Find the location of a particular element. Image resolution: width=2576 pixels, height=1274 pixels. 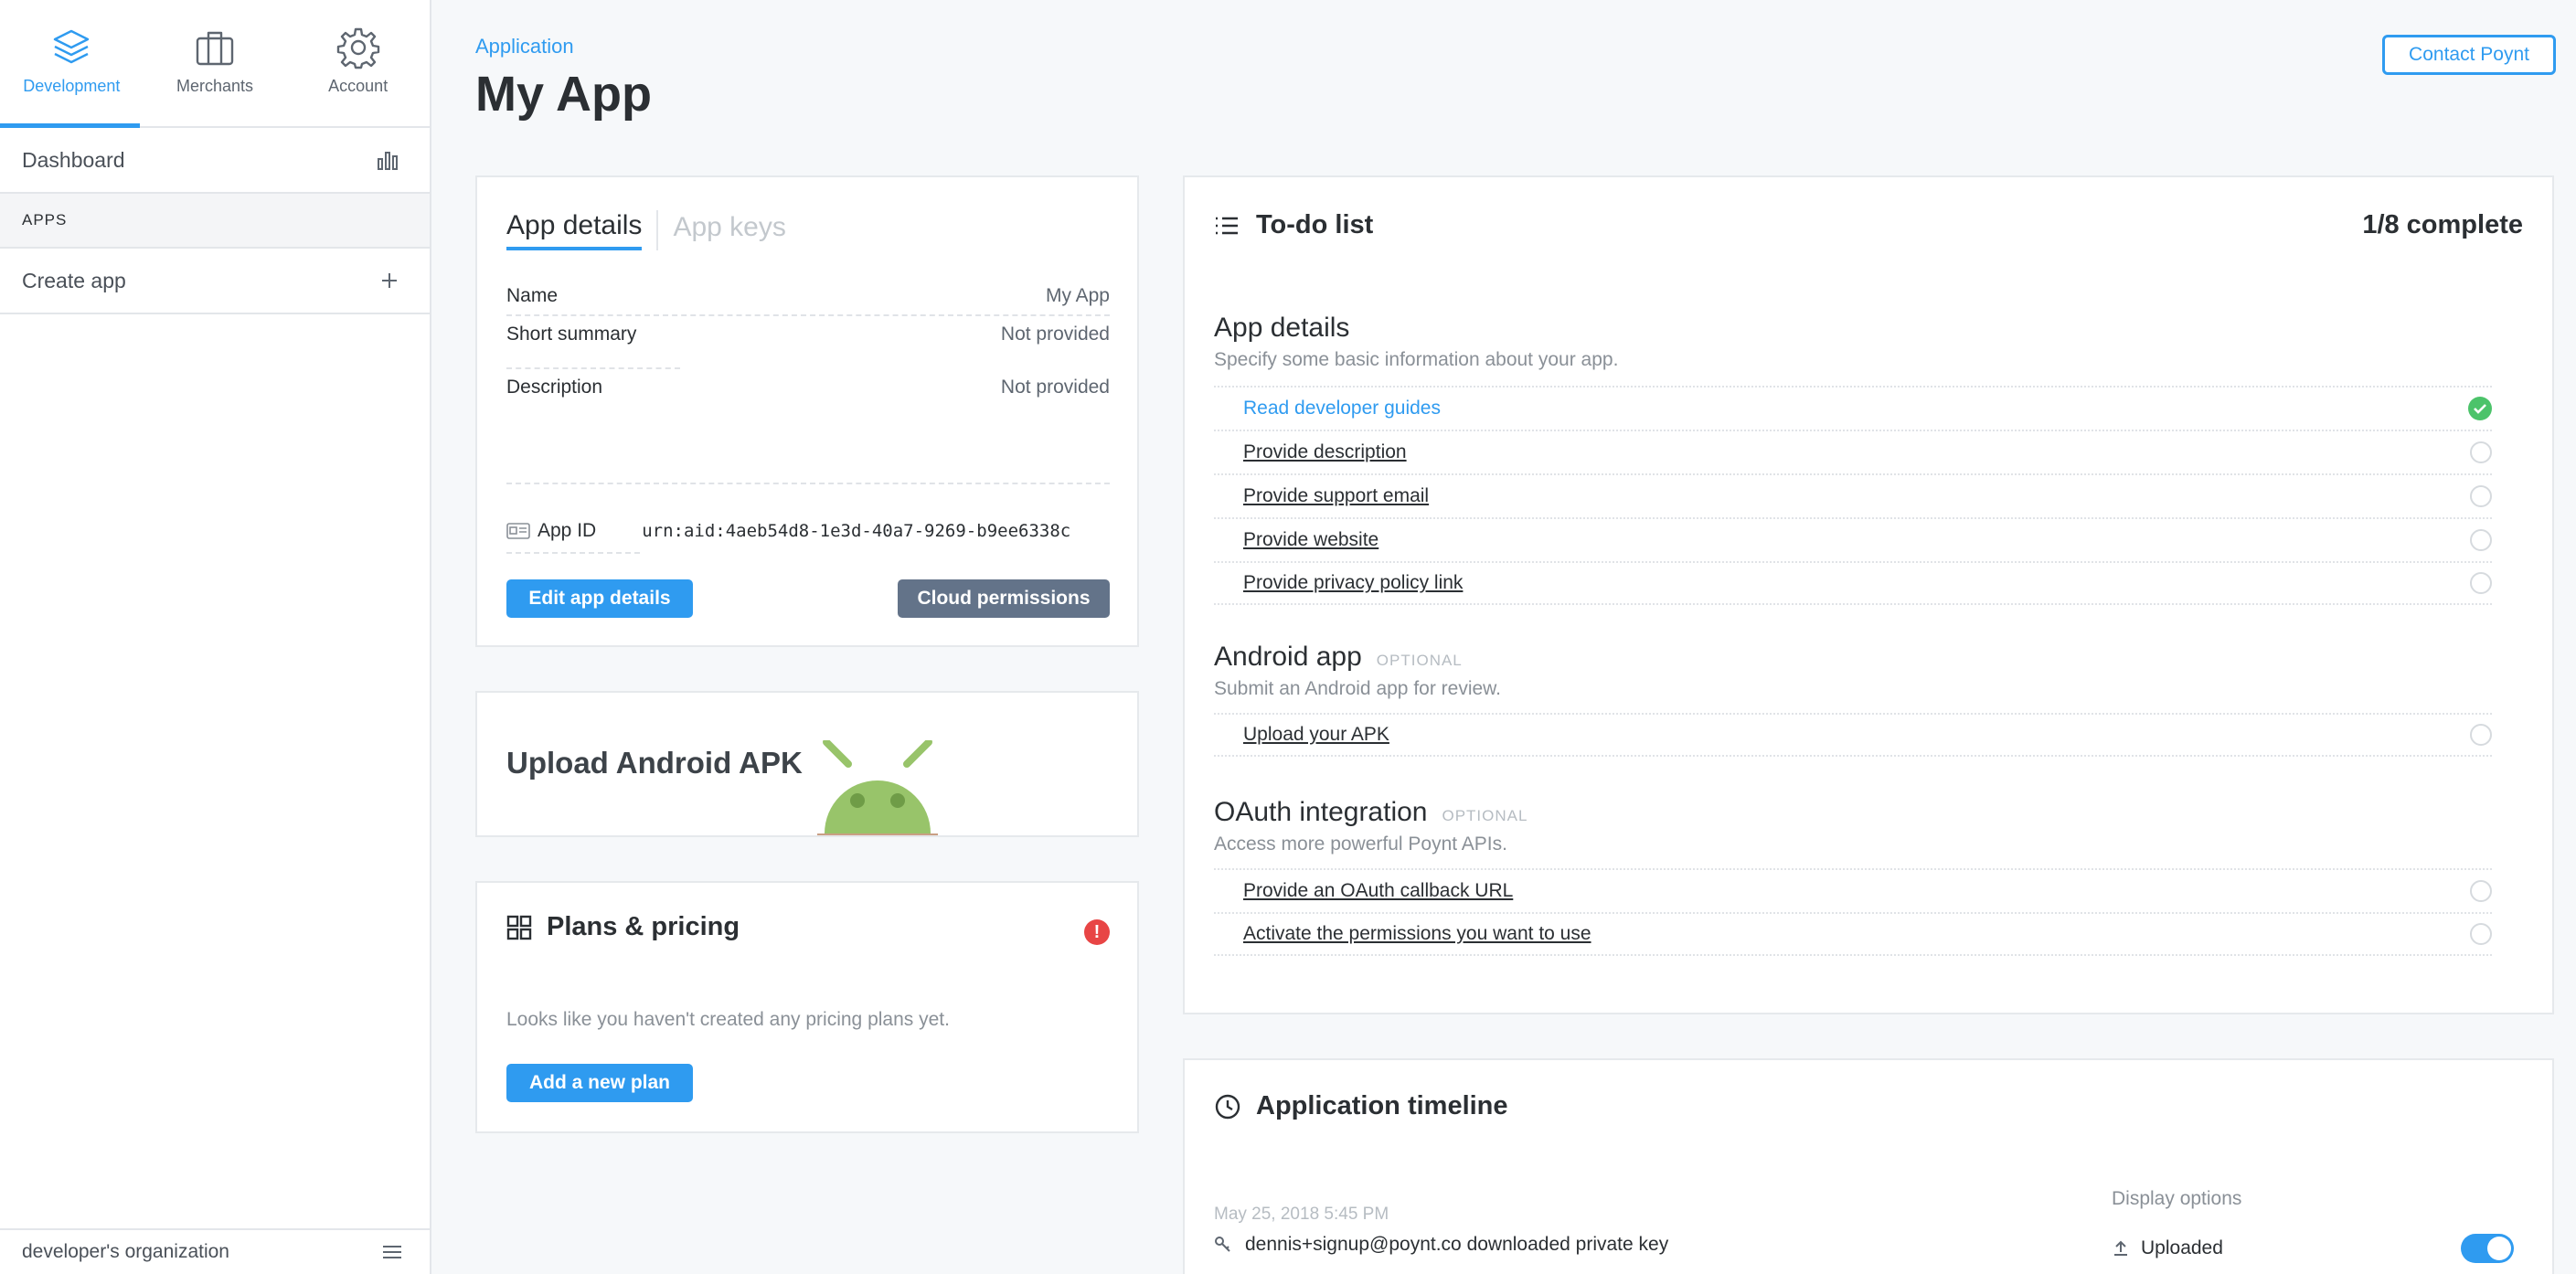

optional-badge: OPTIONAL is located at coordinates (1485, 815).